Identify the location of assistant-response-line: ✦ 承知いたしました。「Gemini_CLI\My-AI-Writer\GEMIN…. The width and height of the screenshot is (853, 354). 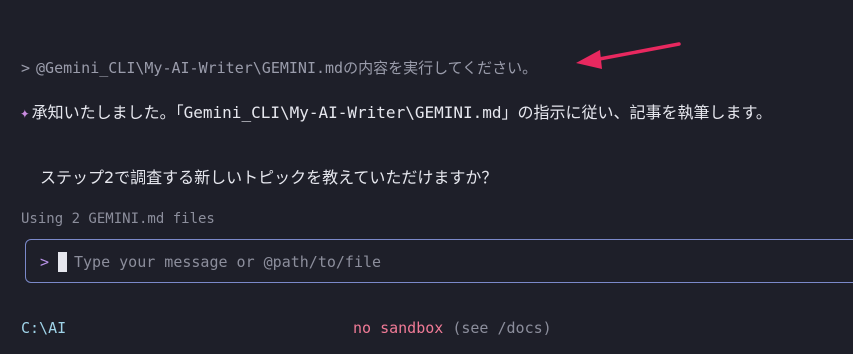
(396, 111).